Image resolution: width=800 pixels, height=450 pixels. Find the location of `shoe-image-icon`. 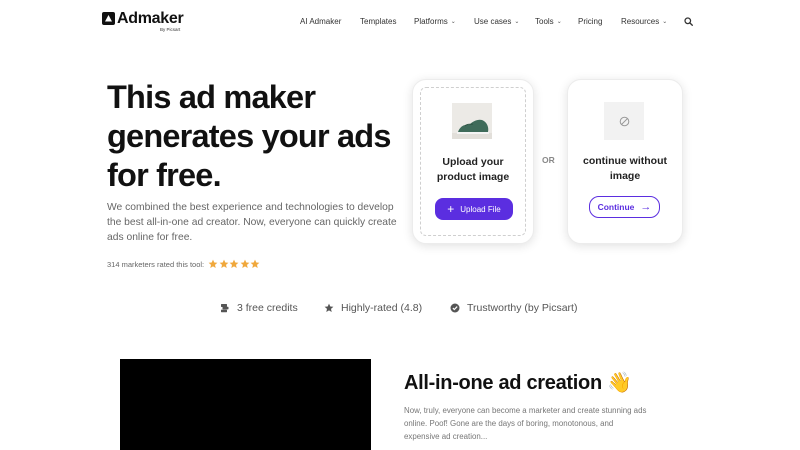

shoe-image-icon is located at coordinates (472, 121).